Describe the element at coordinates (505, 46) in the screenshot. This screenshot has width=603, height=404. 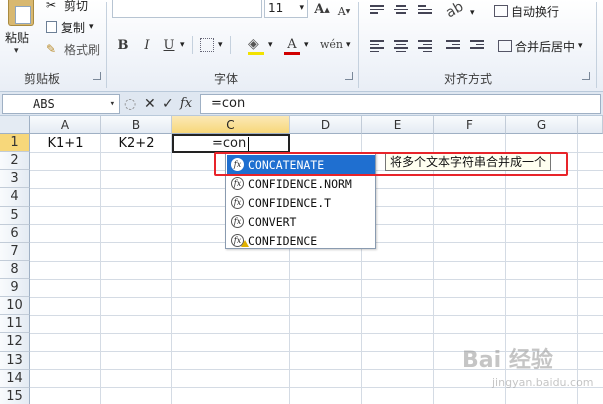
I see `merge-cells-icon` at that location.